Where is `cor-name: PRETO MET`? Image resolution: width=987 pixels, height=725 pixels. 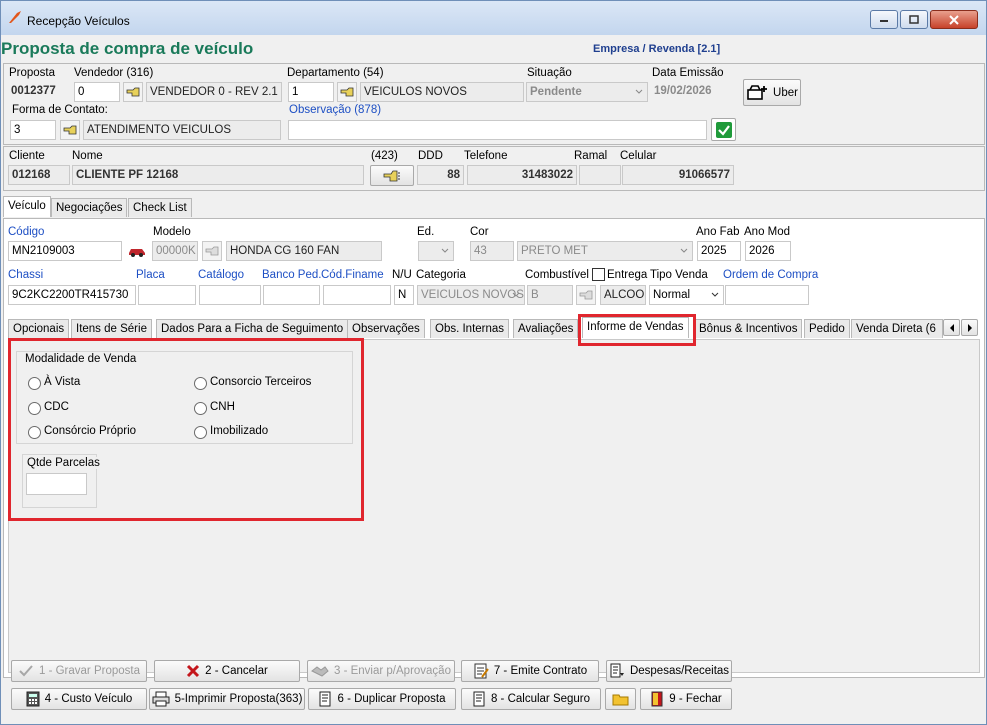
cor-name: PRETO MET is located at coordinates (554, 251).